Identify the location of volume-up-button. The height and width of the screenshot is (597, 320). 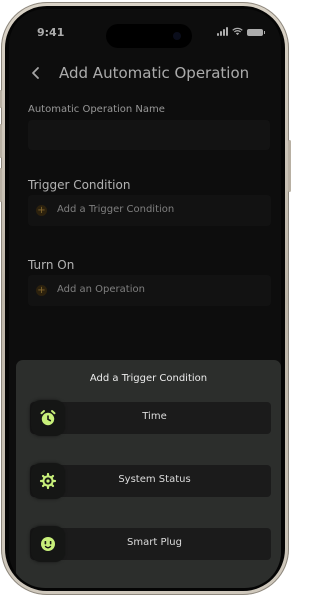
(1, 141).